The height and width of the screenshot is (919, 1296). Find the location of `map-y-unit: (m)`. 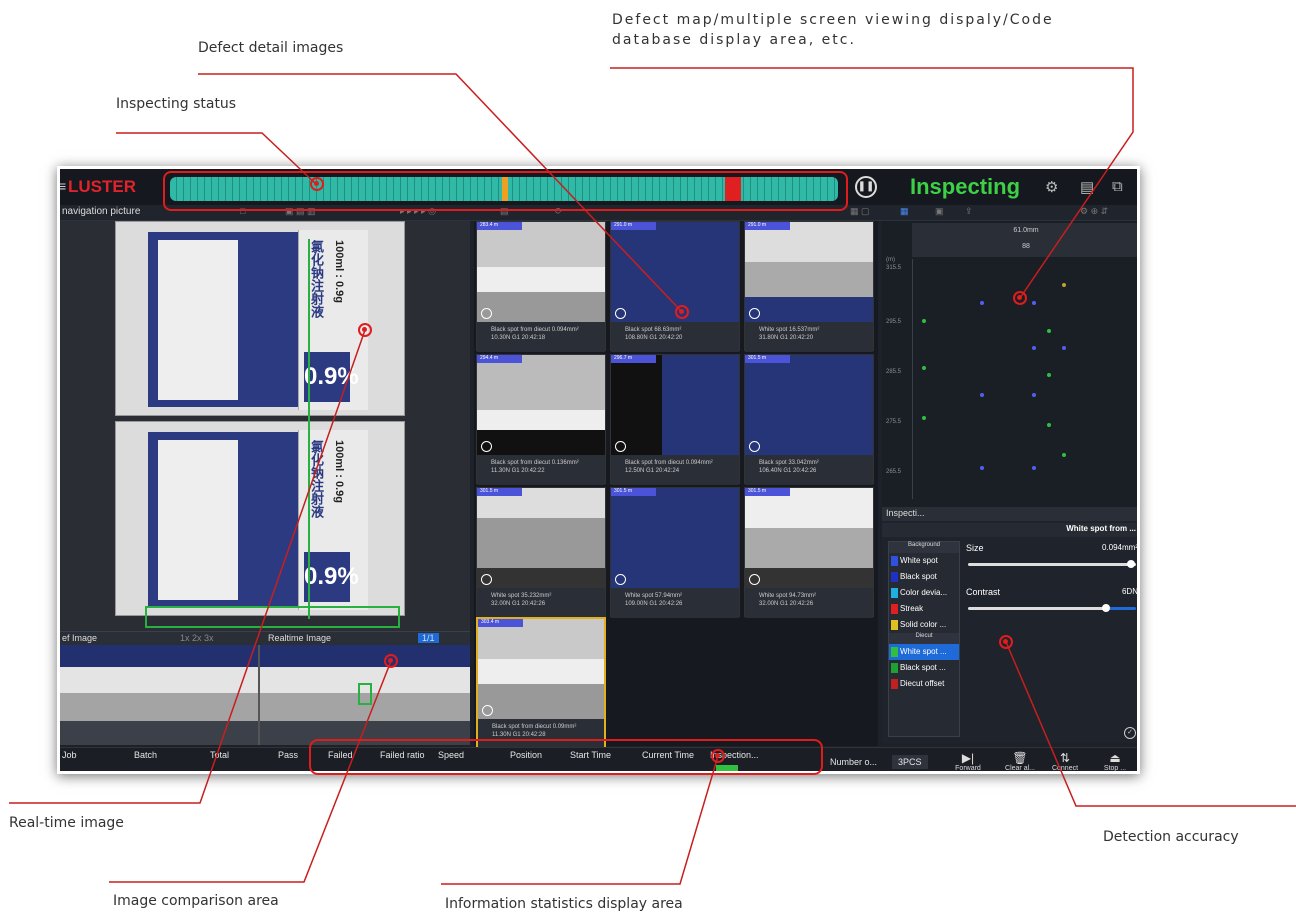

map-y-unit: (m) is located at coordinates (890, 260).